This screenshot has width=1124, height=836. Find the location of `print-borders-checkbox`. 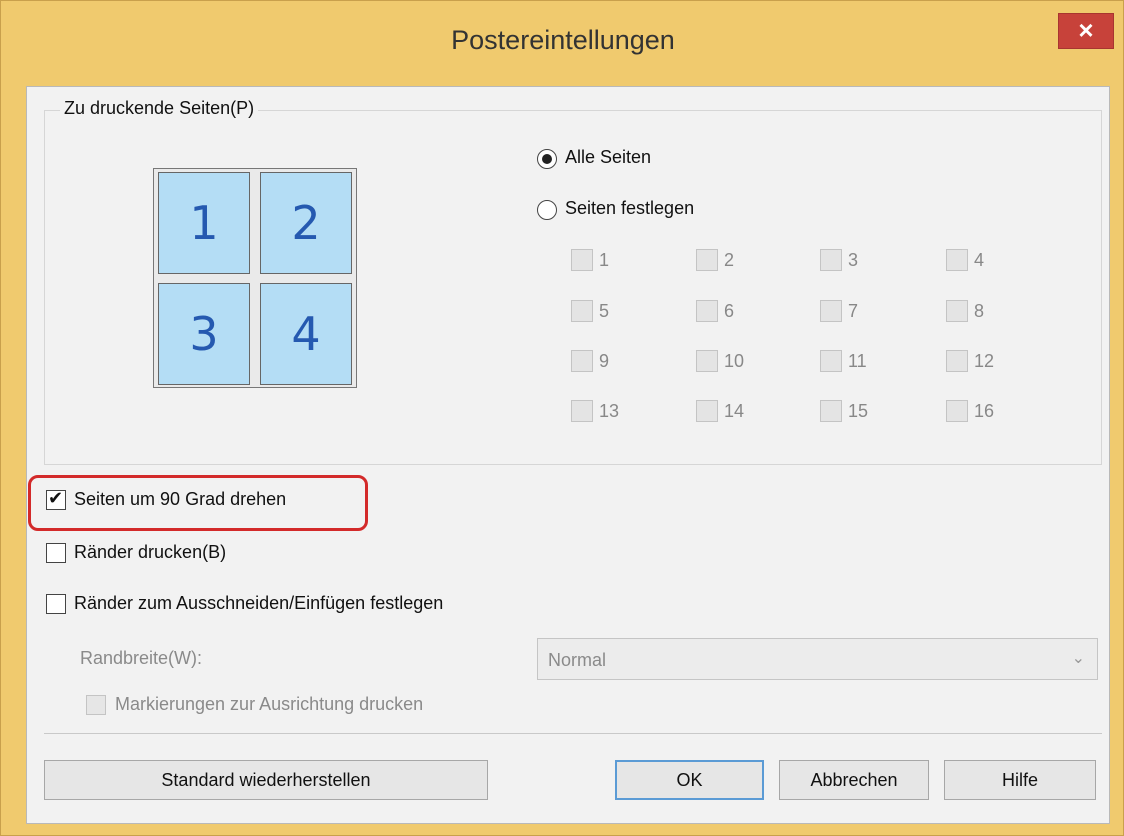

print-borders-checkbox is located at coordinates (56, 553).